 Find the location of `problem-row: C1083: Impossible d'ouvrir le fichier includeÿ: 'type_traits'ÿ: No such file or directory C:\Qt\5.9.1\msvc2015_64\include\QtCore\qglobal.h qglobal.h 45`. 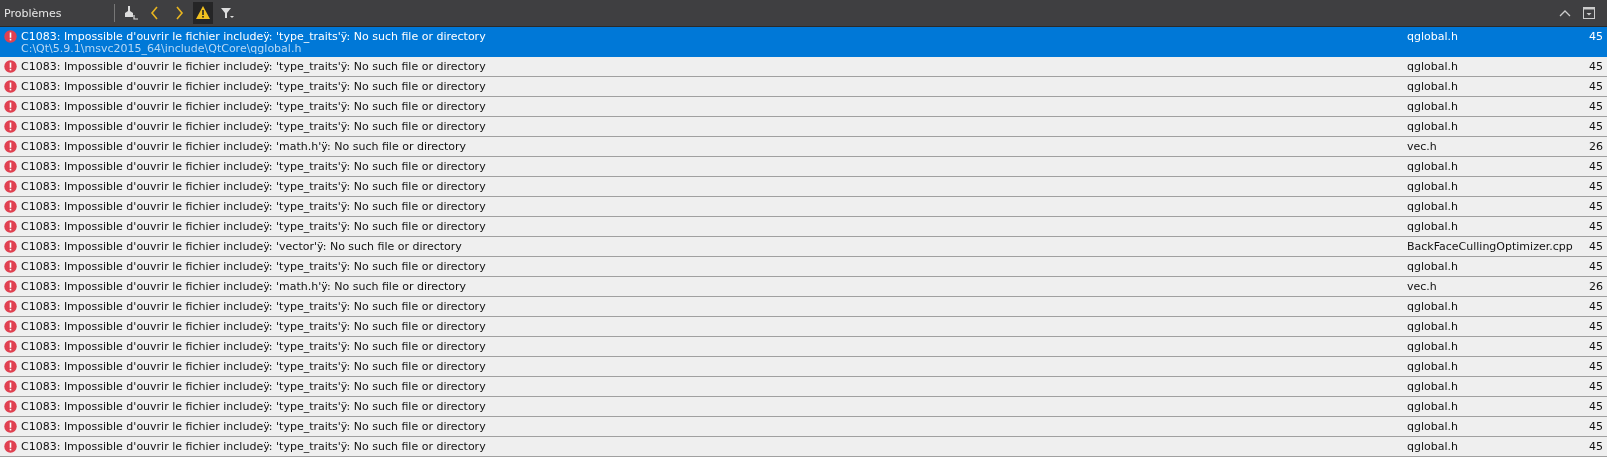

problem-row: C1083: Impossible d'ouvrir le fichier includeÿ: 'type_traits'ÿ: No such file or directory C:\Qt\5.9.1\msvc2015_64\include\QtCore\qglobal.h qglobal.h 45 is located at coordinates (803, 42).